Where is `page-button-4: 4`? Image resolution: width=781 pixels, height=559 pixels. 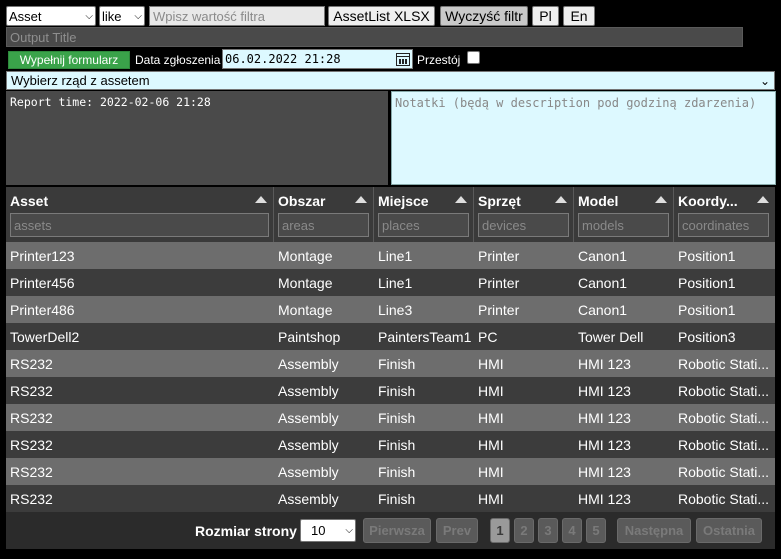
page-button-4: 4 is located at coordinates (572, 530).